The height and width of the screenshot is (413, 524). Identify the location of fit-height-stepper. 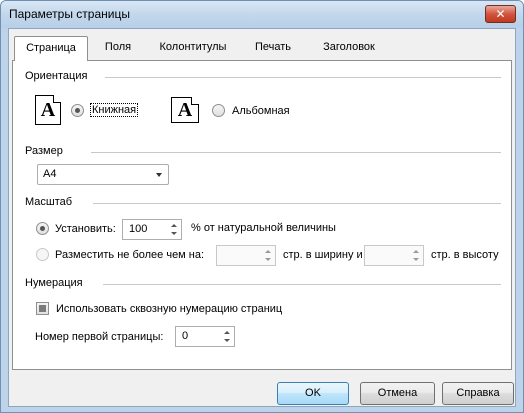
(394, 255).